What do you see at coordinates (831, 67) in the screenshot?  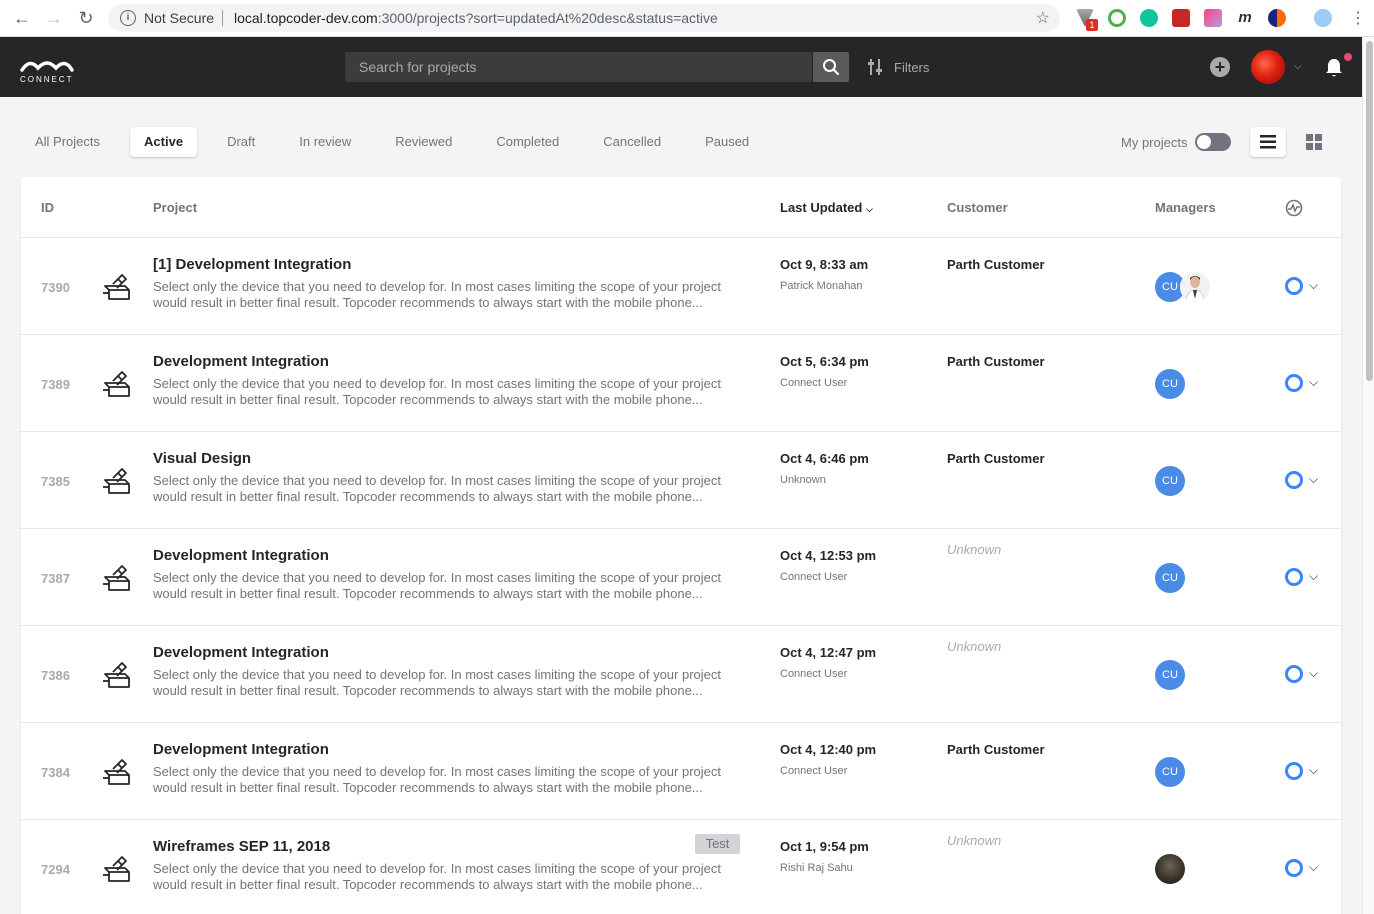 I see `search-button` at bounding box center [831, 67].